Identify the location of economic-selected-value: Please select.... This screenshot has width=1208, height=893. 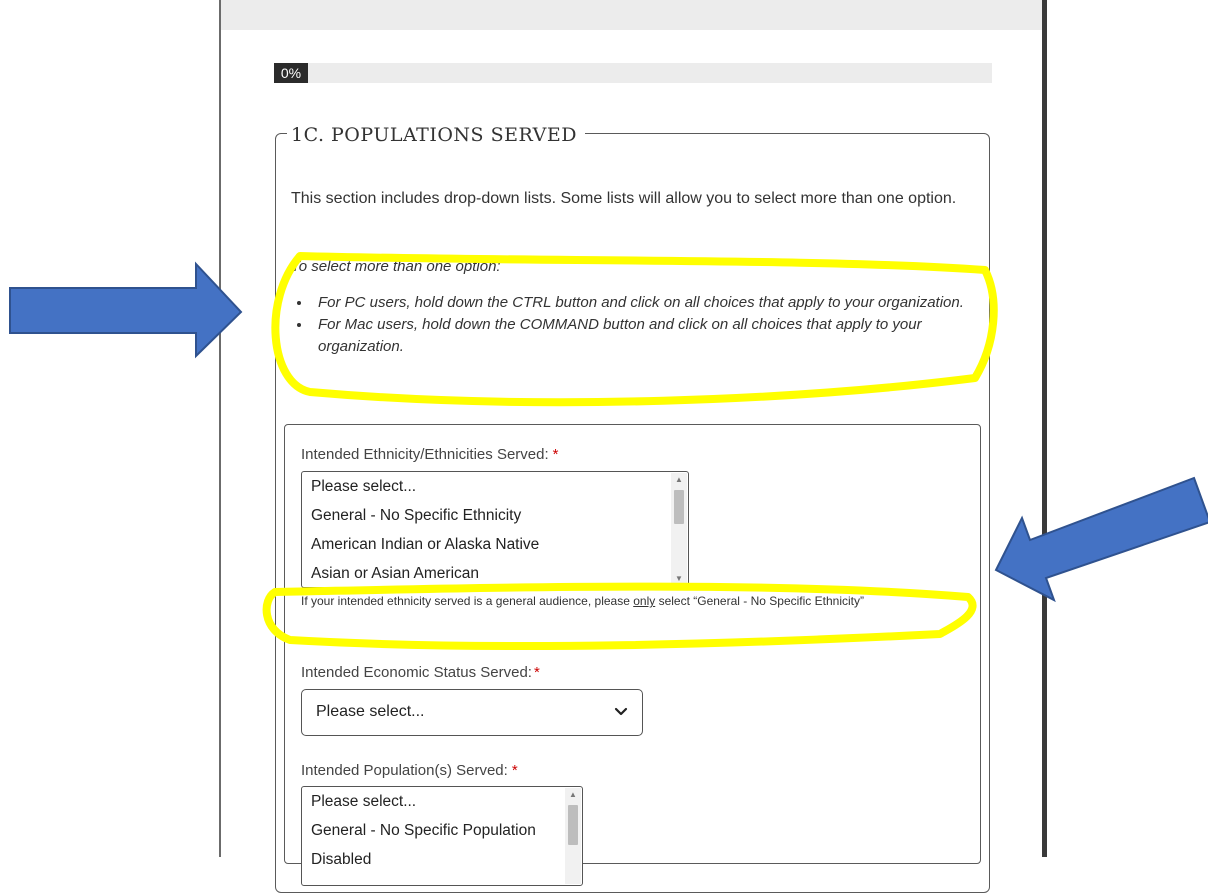
(370, 711).